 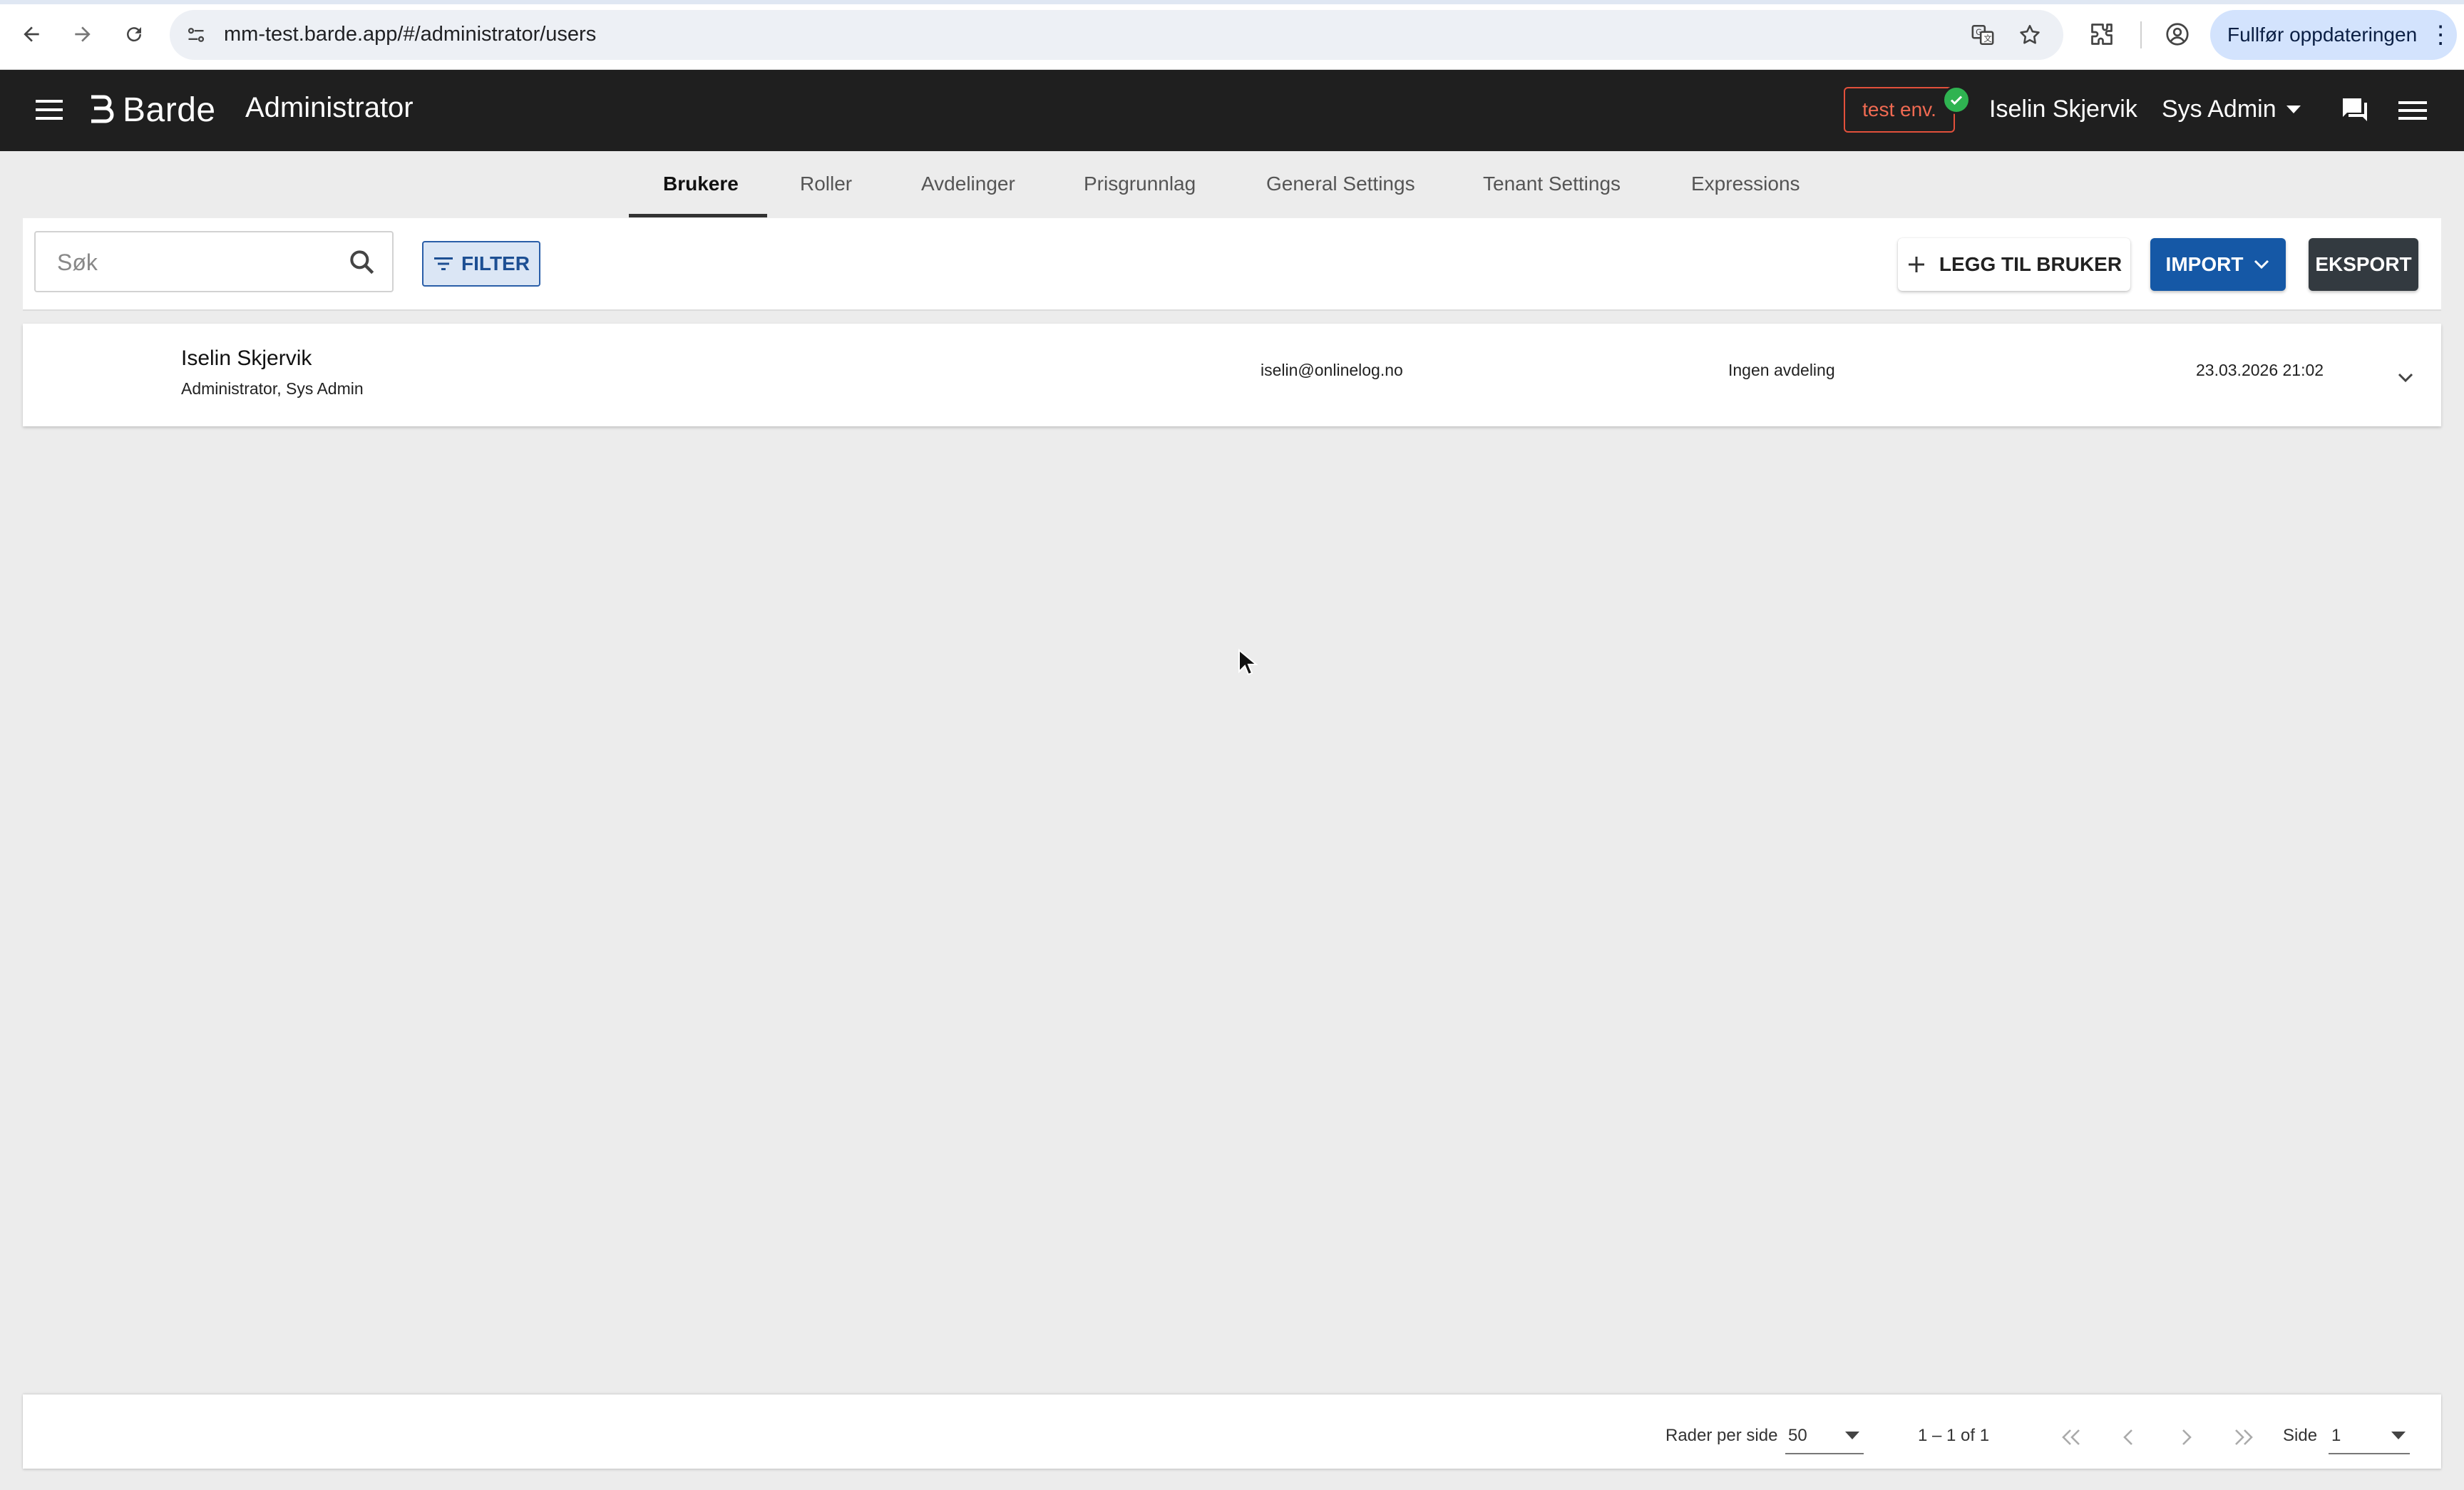 What do you see at coordinates (2243, 1437) in the screenshot?
I see `last-page-icon` at bounding box center [2243, 1437].